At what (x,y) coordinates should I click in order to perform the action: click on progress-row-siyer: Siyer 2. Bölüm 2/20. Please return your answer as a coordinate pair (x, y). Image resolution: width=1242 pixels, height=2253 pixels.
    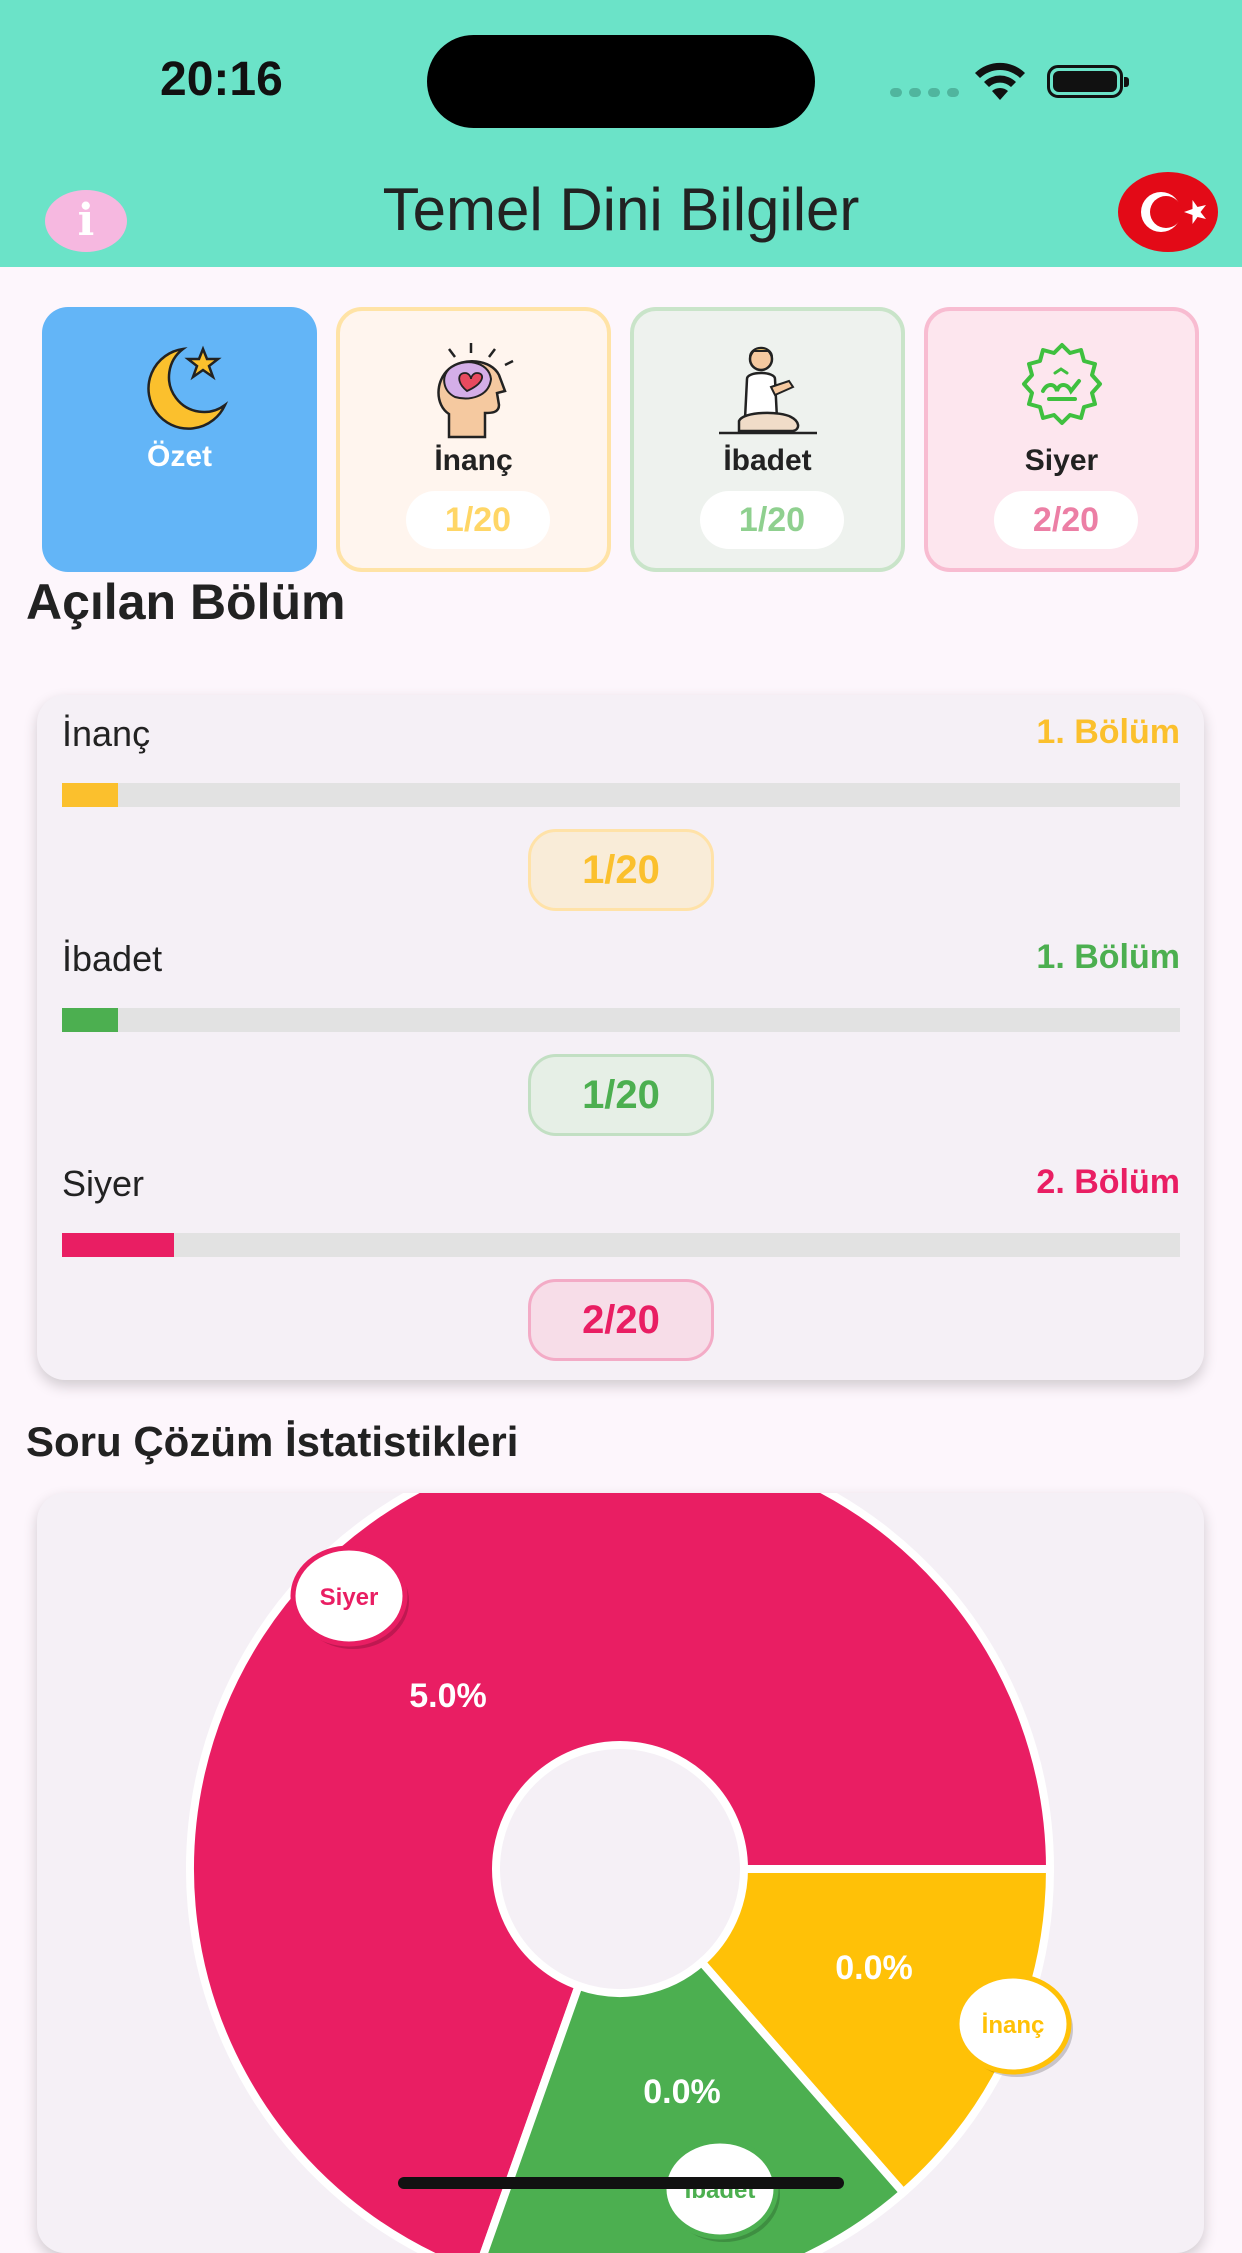
    Looking at the image, I should click on (621, 1257).